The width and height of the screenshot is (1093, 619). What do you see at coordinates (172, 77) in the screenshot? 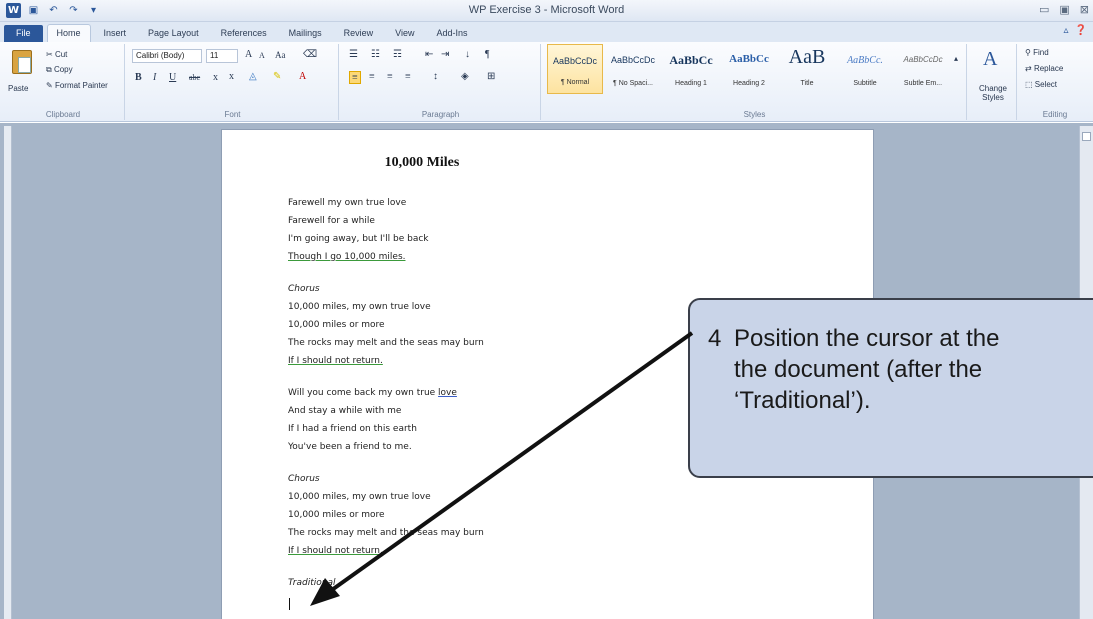
I see `underline-button: U` at bounding box center [172, 77].